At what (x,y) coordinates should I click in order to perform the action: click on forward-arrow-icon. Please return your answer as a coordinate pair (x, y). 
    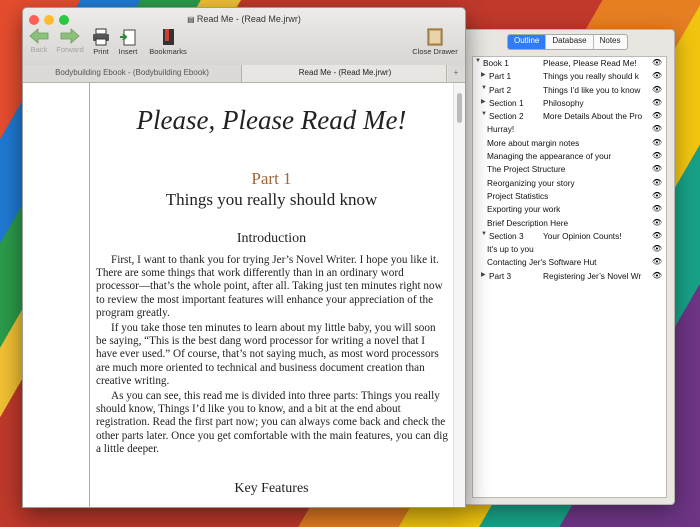
    Looking at the image, I should click on (70, 36).